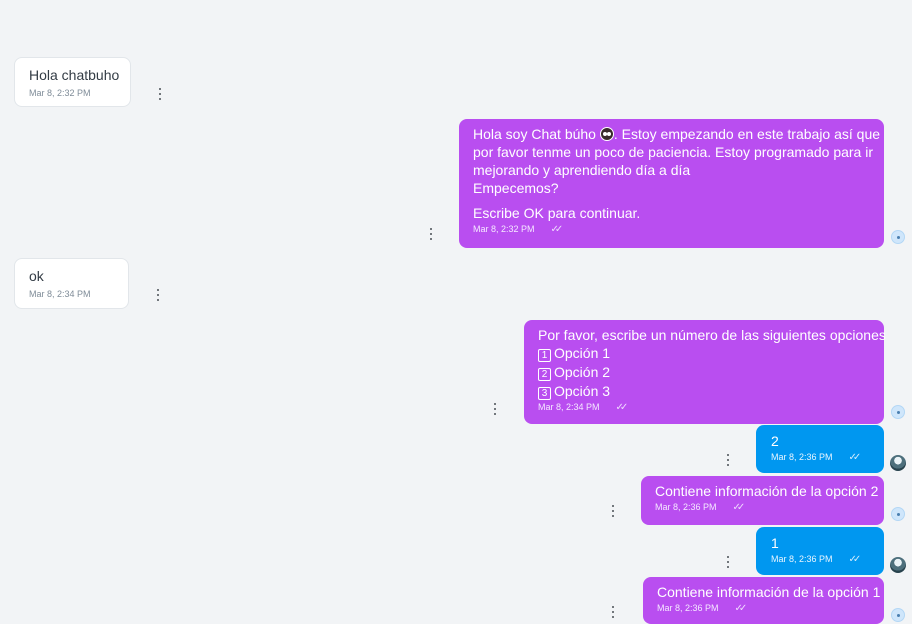 This screenshot has width=912, height=624. What do you see at coordinates (775, 543) in the screenshot?
I see `message-text: 1` at bounding box center [775, 543].